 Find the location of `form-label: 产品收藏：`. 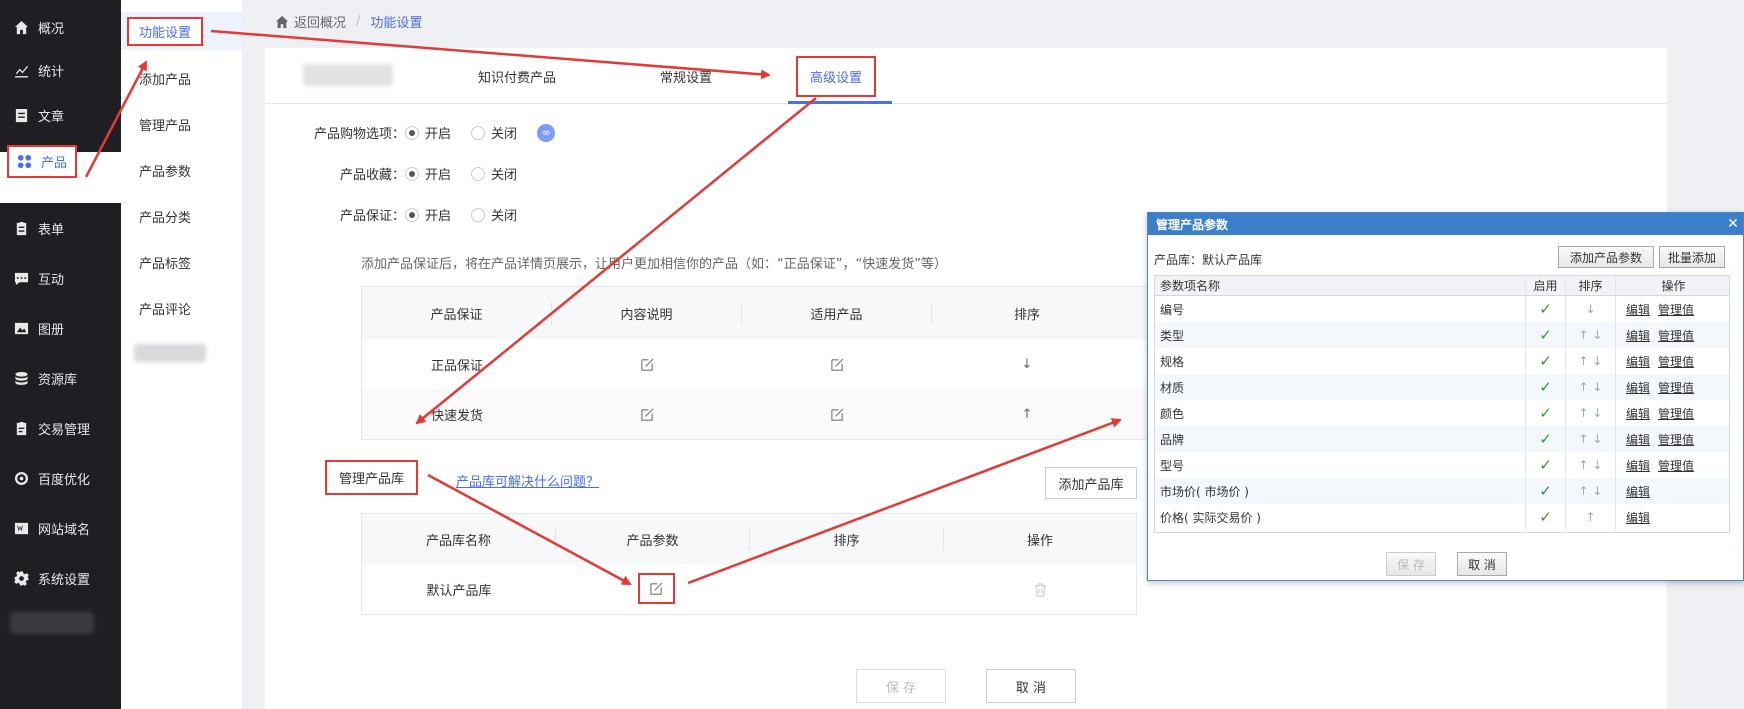

form-label: 产品收藏： is located at coordinates (372, 175).